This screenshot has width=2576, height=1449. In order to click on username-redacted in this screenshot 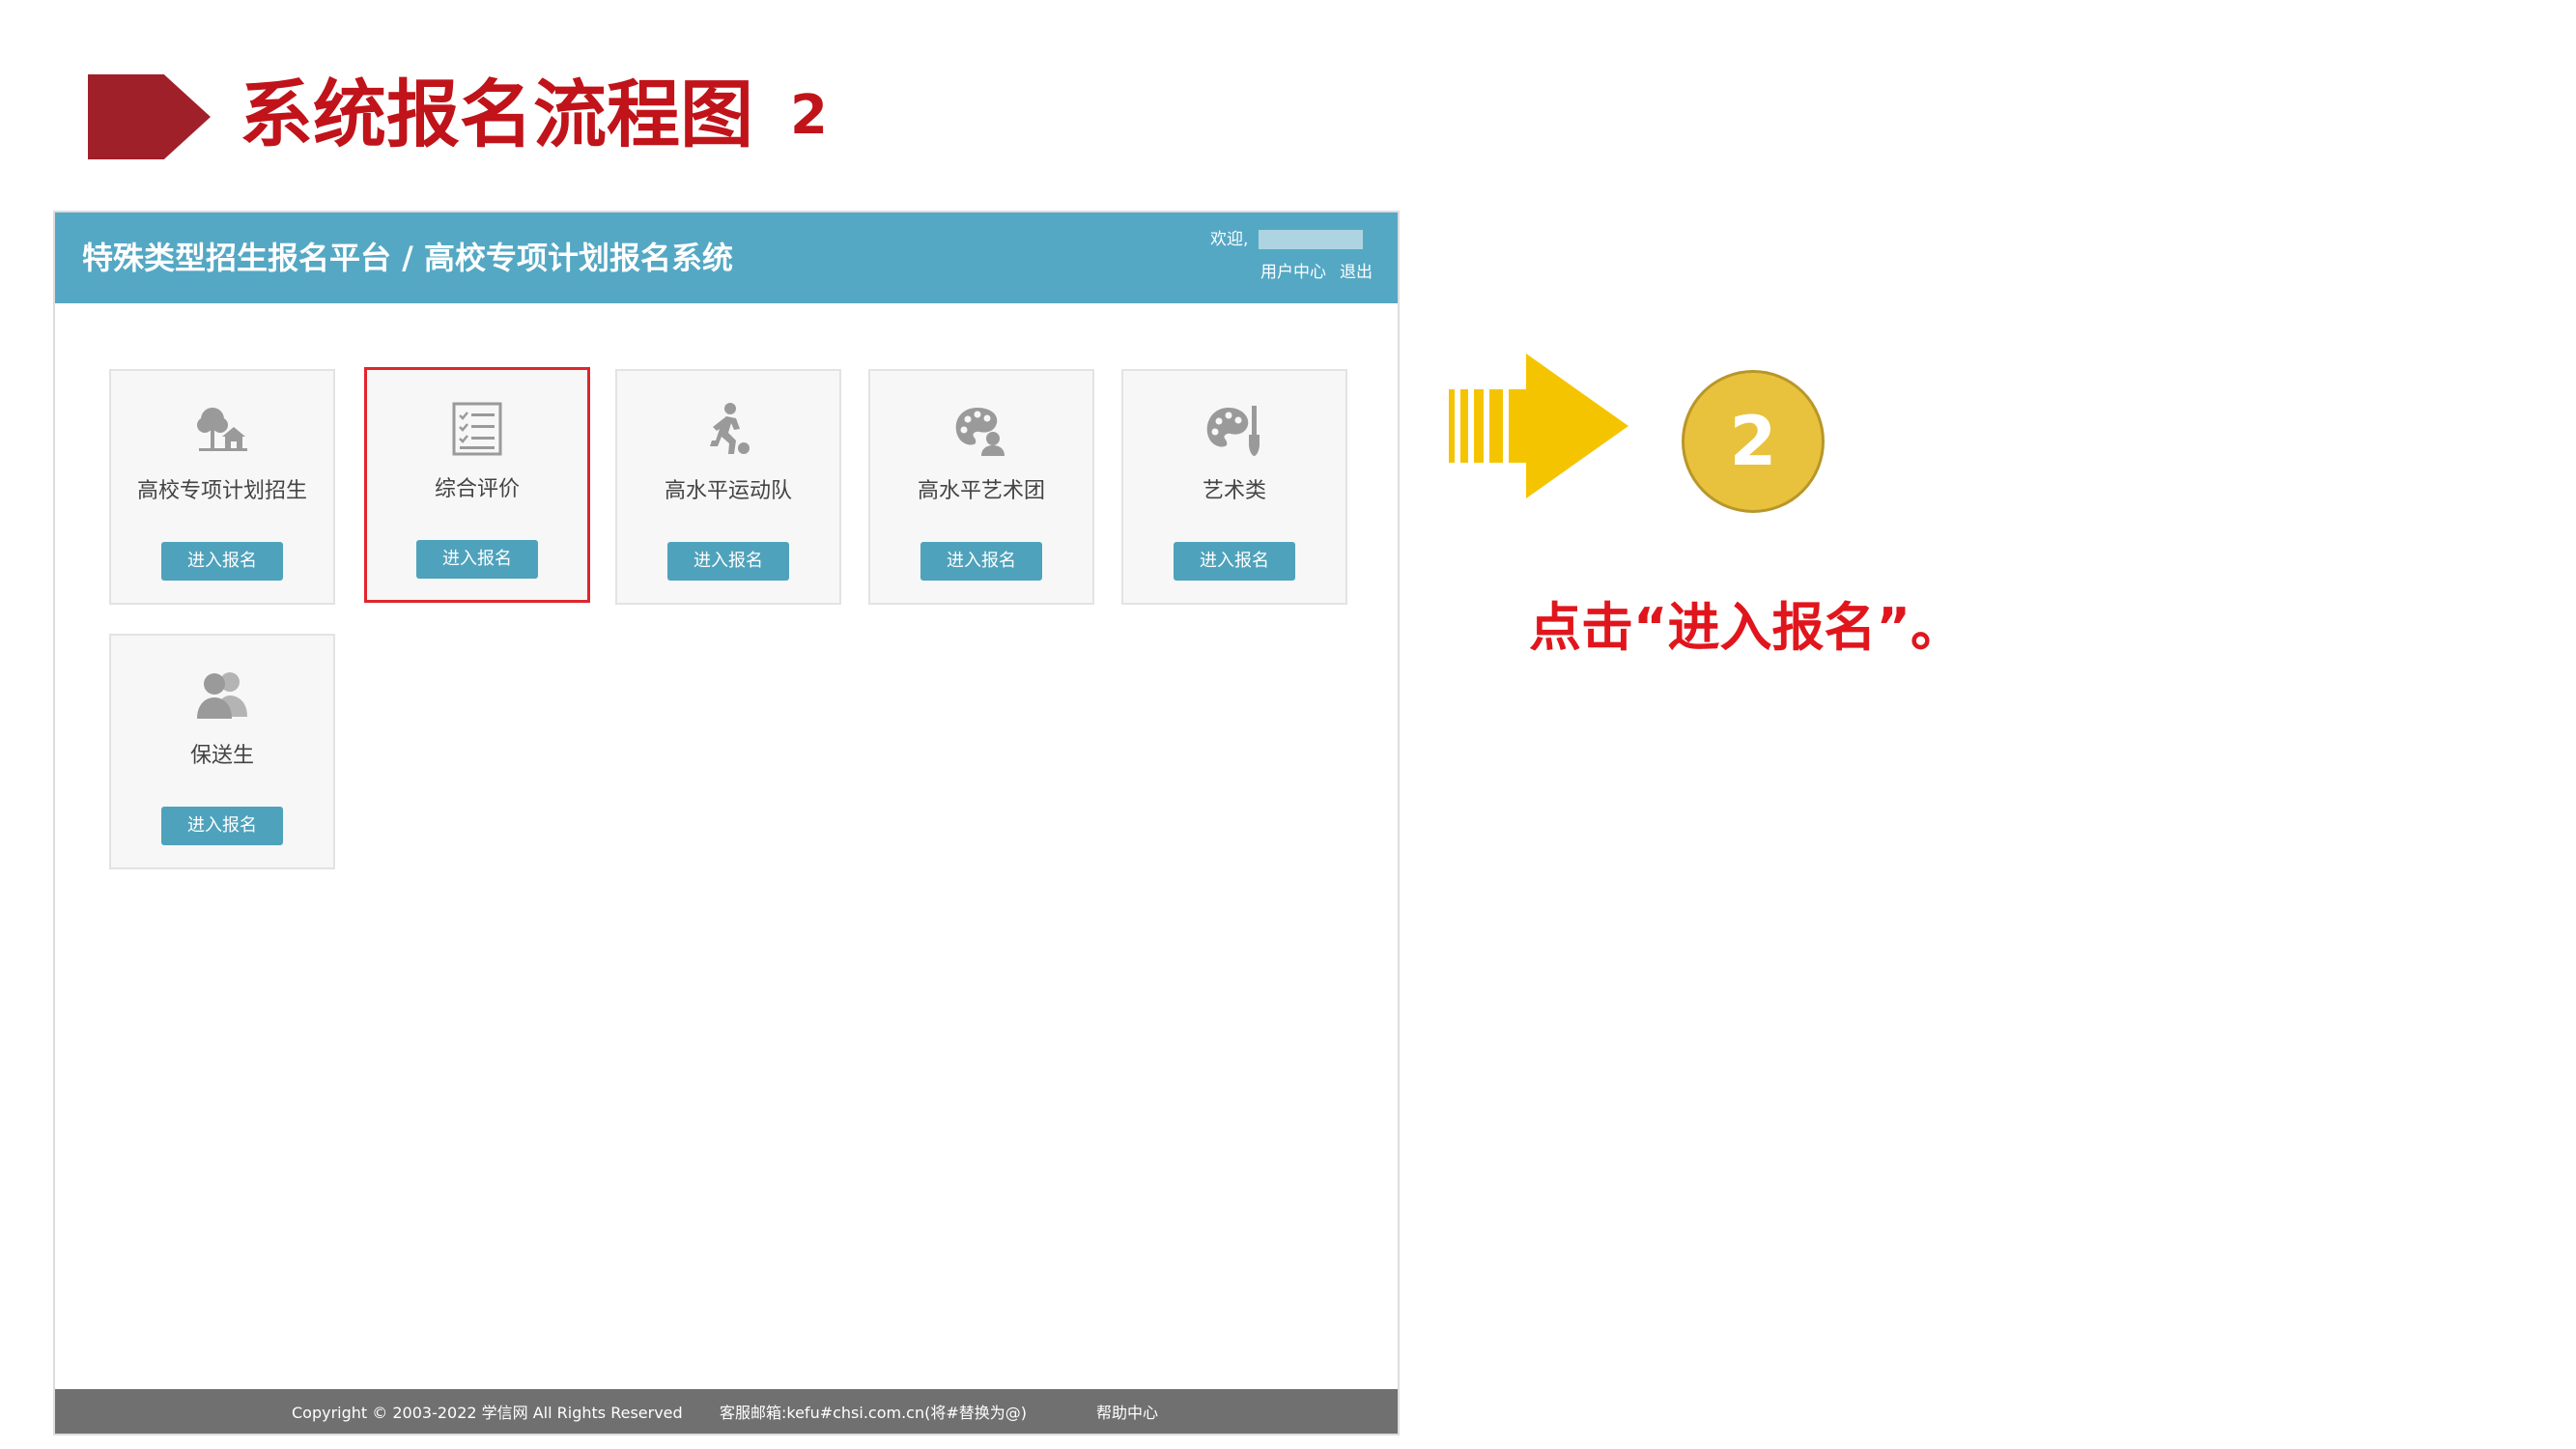, I will do `click(1311, 239)`.